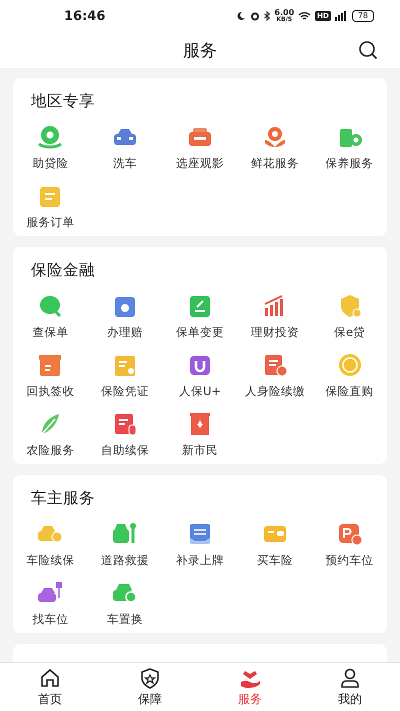 This screenshot has width=400, height=711. What do you see at coordinates (150, 677) in the screenshot?
I see `shield-star-icon` at bounding box center [150, 677].